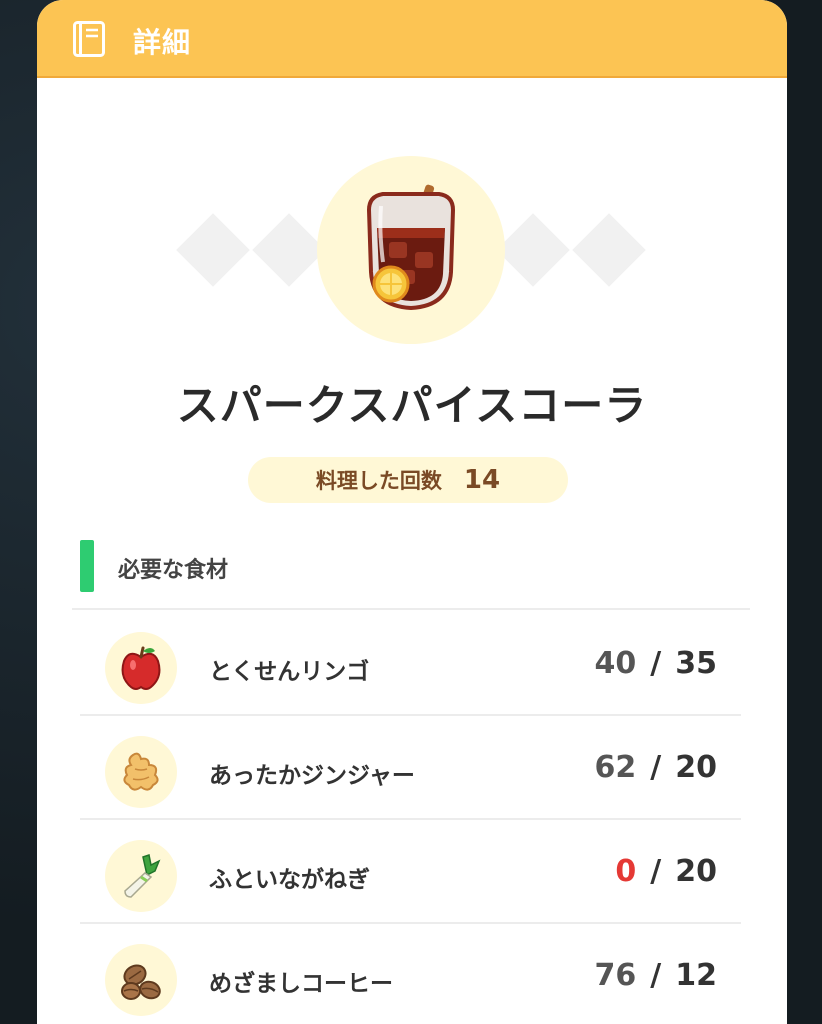 This screenshot has width=822, height=1024. What do you see at coordinates (615, 975) in the screenshot?
I see `quantity-owned: 76` at bounding box center [615, 975].